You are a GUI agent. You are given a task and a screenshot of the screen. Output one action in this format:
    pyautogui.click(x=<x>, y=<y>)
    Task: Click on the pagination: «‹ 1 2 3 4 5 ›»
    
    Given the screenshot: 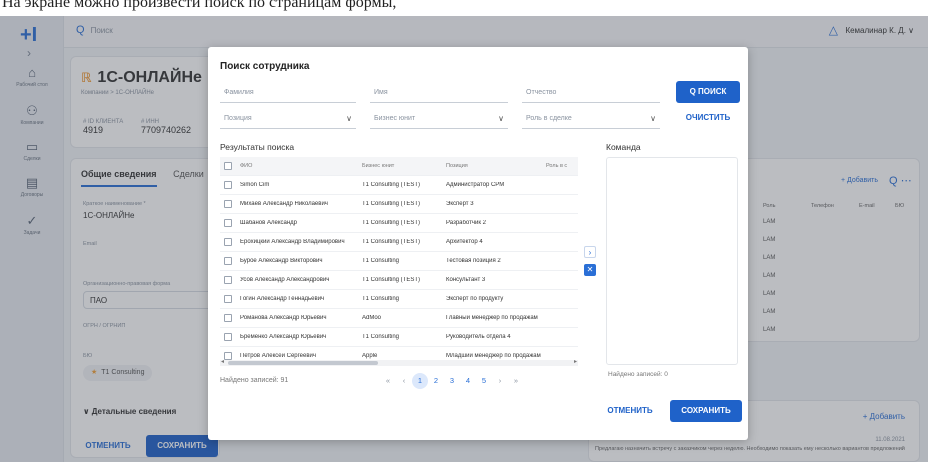 What is the action you would take?
    pyautogui.click(x=452, y=381)
    